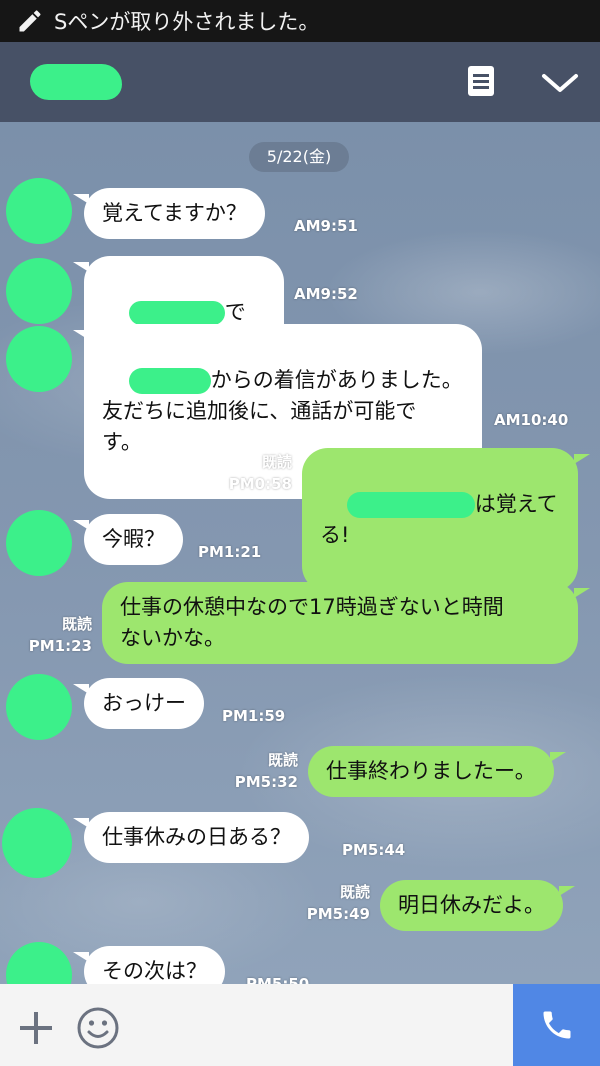  What do you see at coordinates (374, 850) in the screenshot?
I see `message-time: PM5:44` at bounding box center [374, 850].